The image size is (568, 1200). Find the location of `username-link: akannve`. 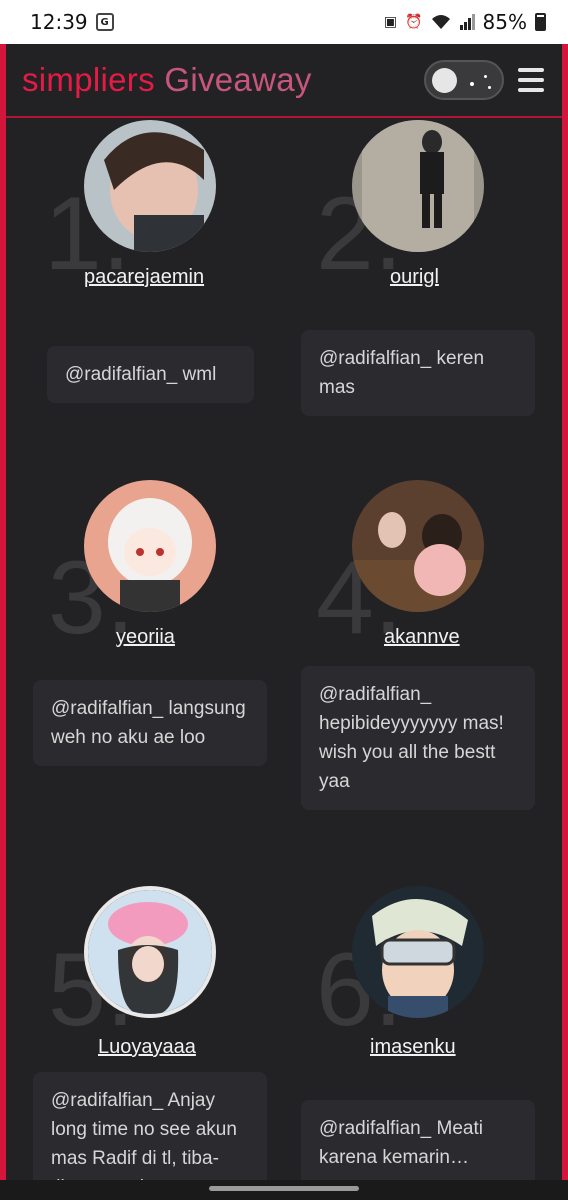

username-link: akannve is located at coordinates (422, 637).